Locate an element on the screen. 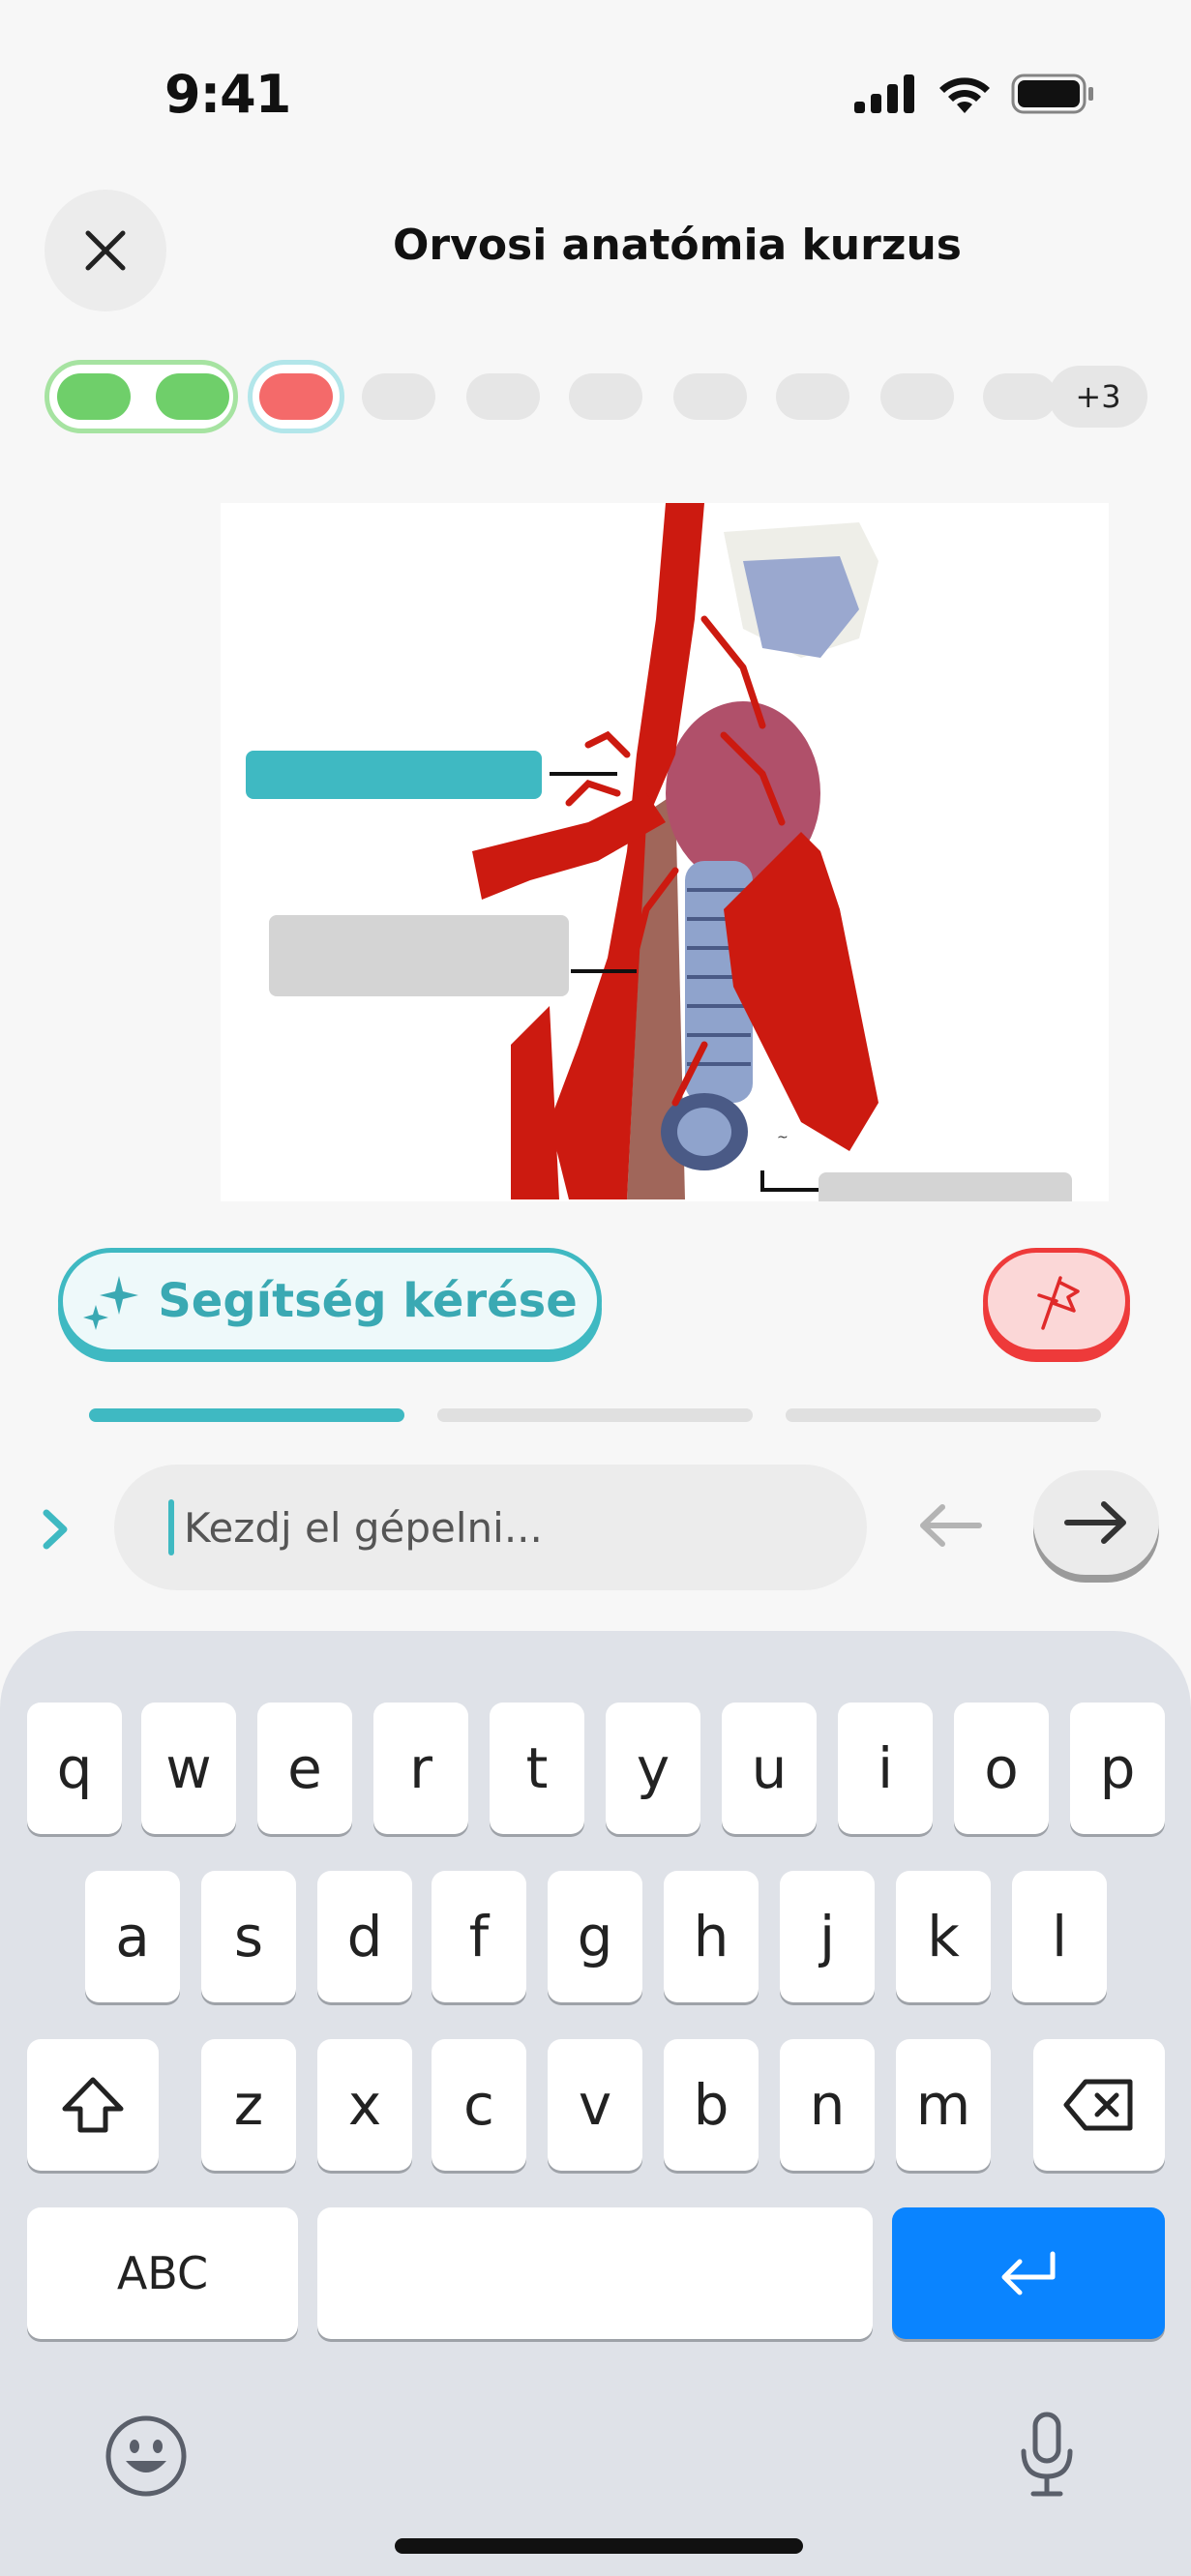 This screenshot has height=2576, width=1191. step-indicator-active is located at coordinates (247, 1415).